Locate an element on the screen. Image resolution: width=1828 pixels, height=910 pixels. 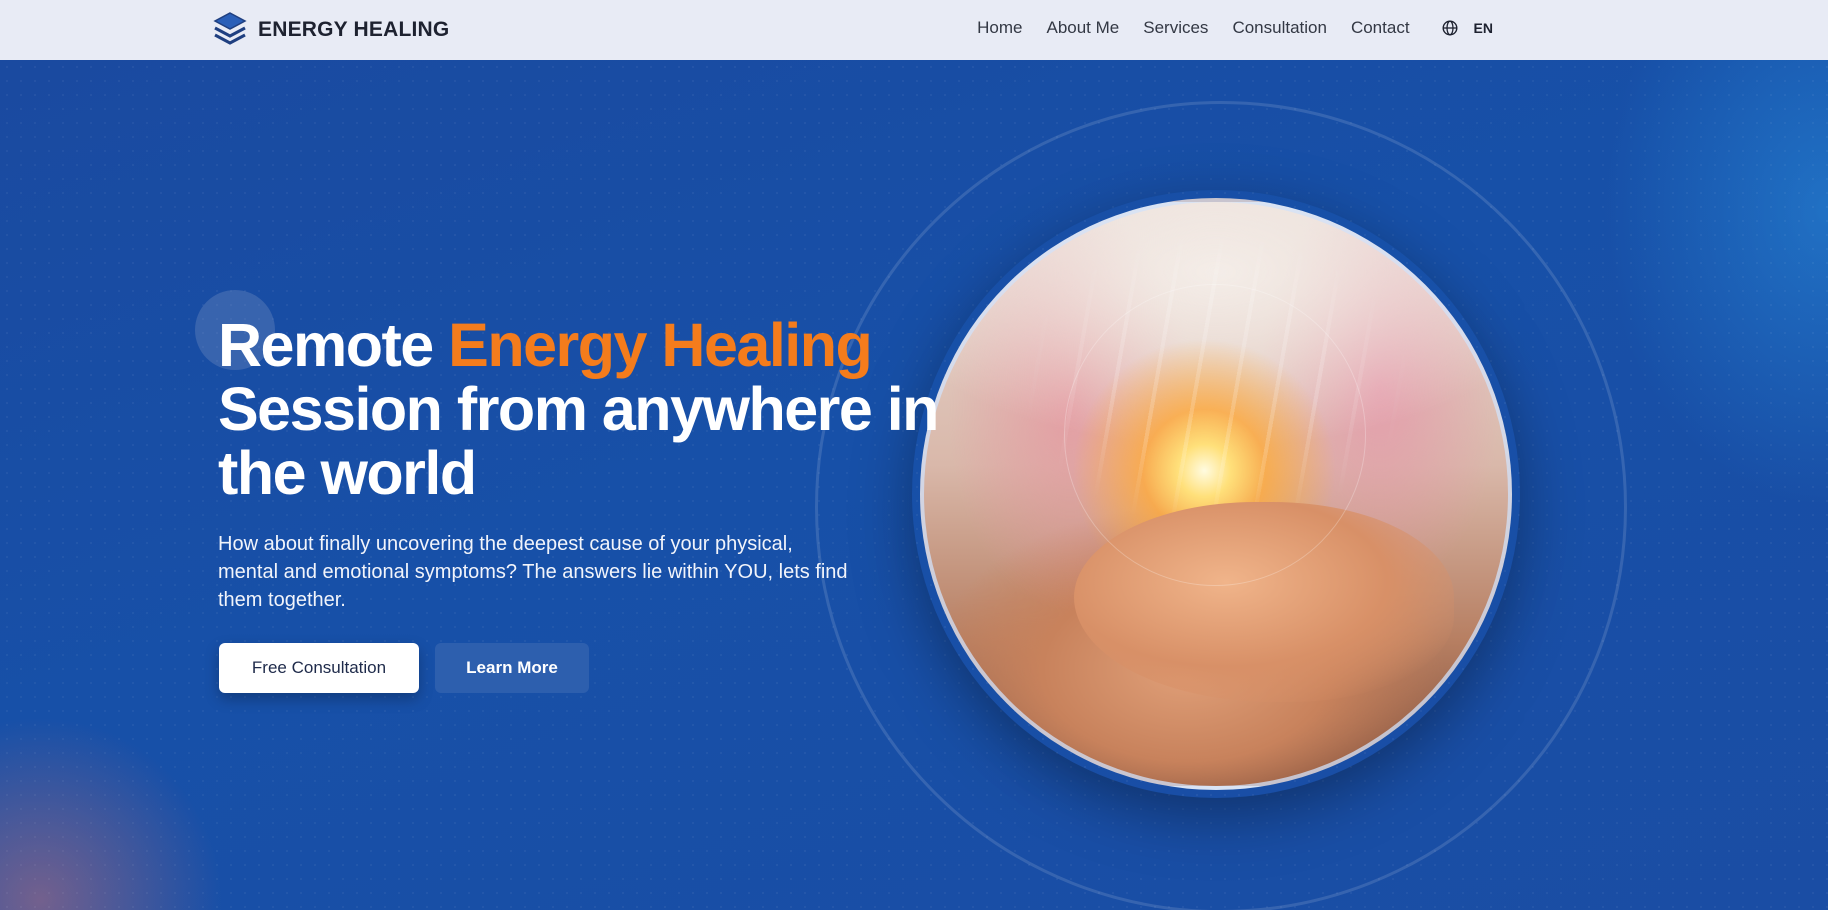
brand-logo: ENERGY HEALING is located at coordinates (329, 30).